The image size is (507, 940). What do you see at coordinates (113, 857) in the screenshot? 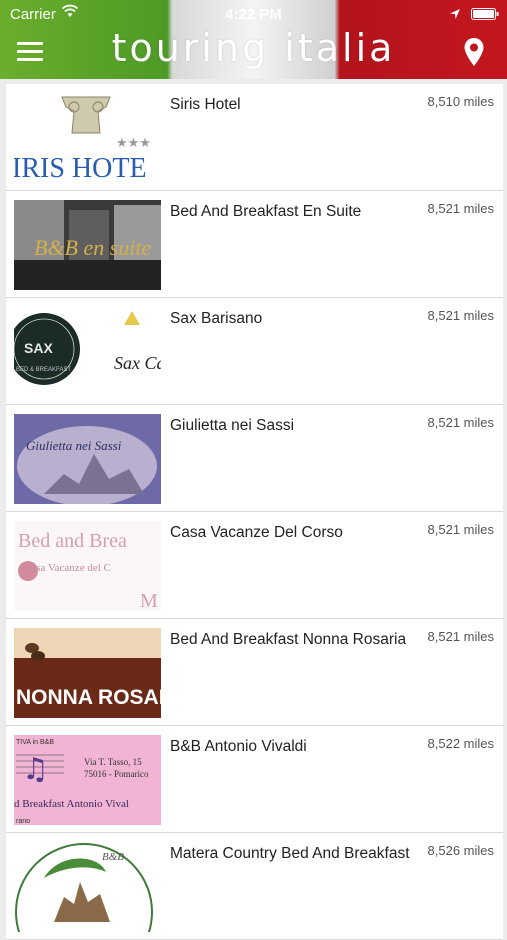
I see `matera-logo-text: B&B` at bounding box center [113, 857].